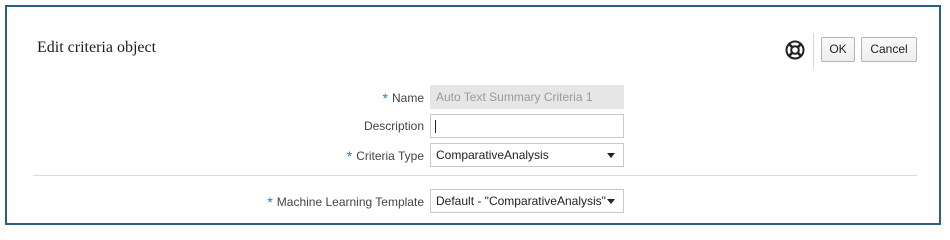 This screenshot has width=950, height=240. What do you see at coordinates (527, 97) in the screenshot?
I see `name-field: Auto Text Summary Criteria 1` at bounding box center [527, 97].